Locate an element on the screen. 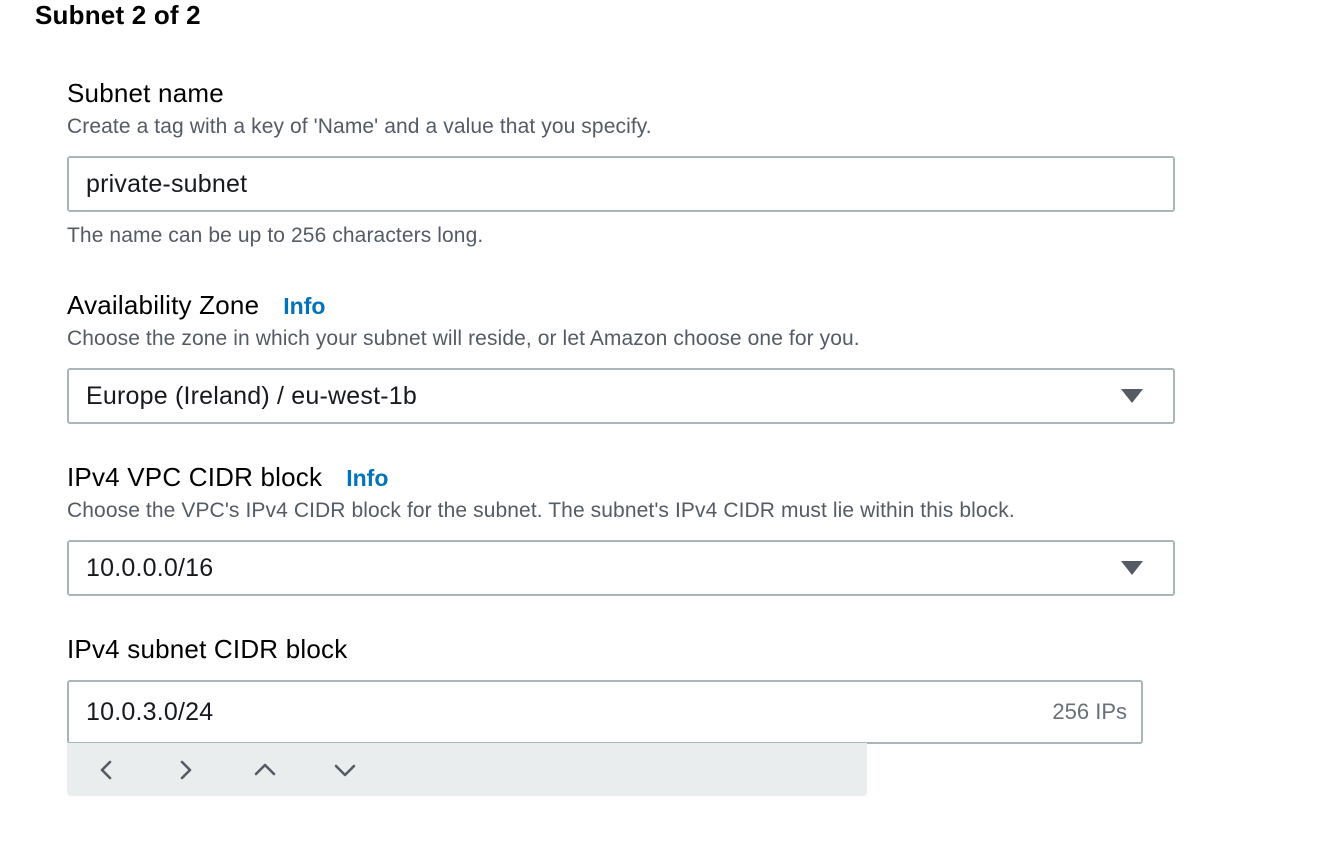 This screenshot has width=1317, height=848. subnet-cidr-field: IPv4 subnet CIDR block is located at coordinates (207, 649).